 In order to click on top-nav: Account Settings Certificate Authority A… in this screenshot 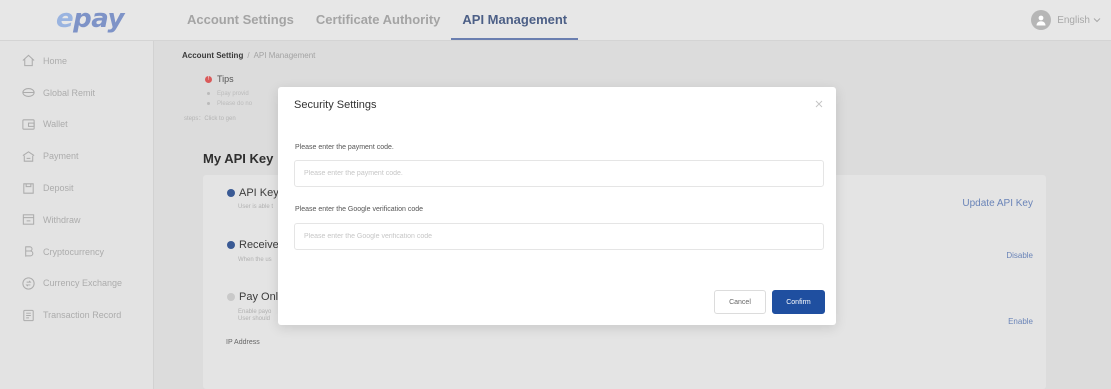, I will do `click(377, 20)`.